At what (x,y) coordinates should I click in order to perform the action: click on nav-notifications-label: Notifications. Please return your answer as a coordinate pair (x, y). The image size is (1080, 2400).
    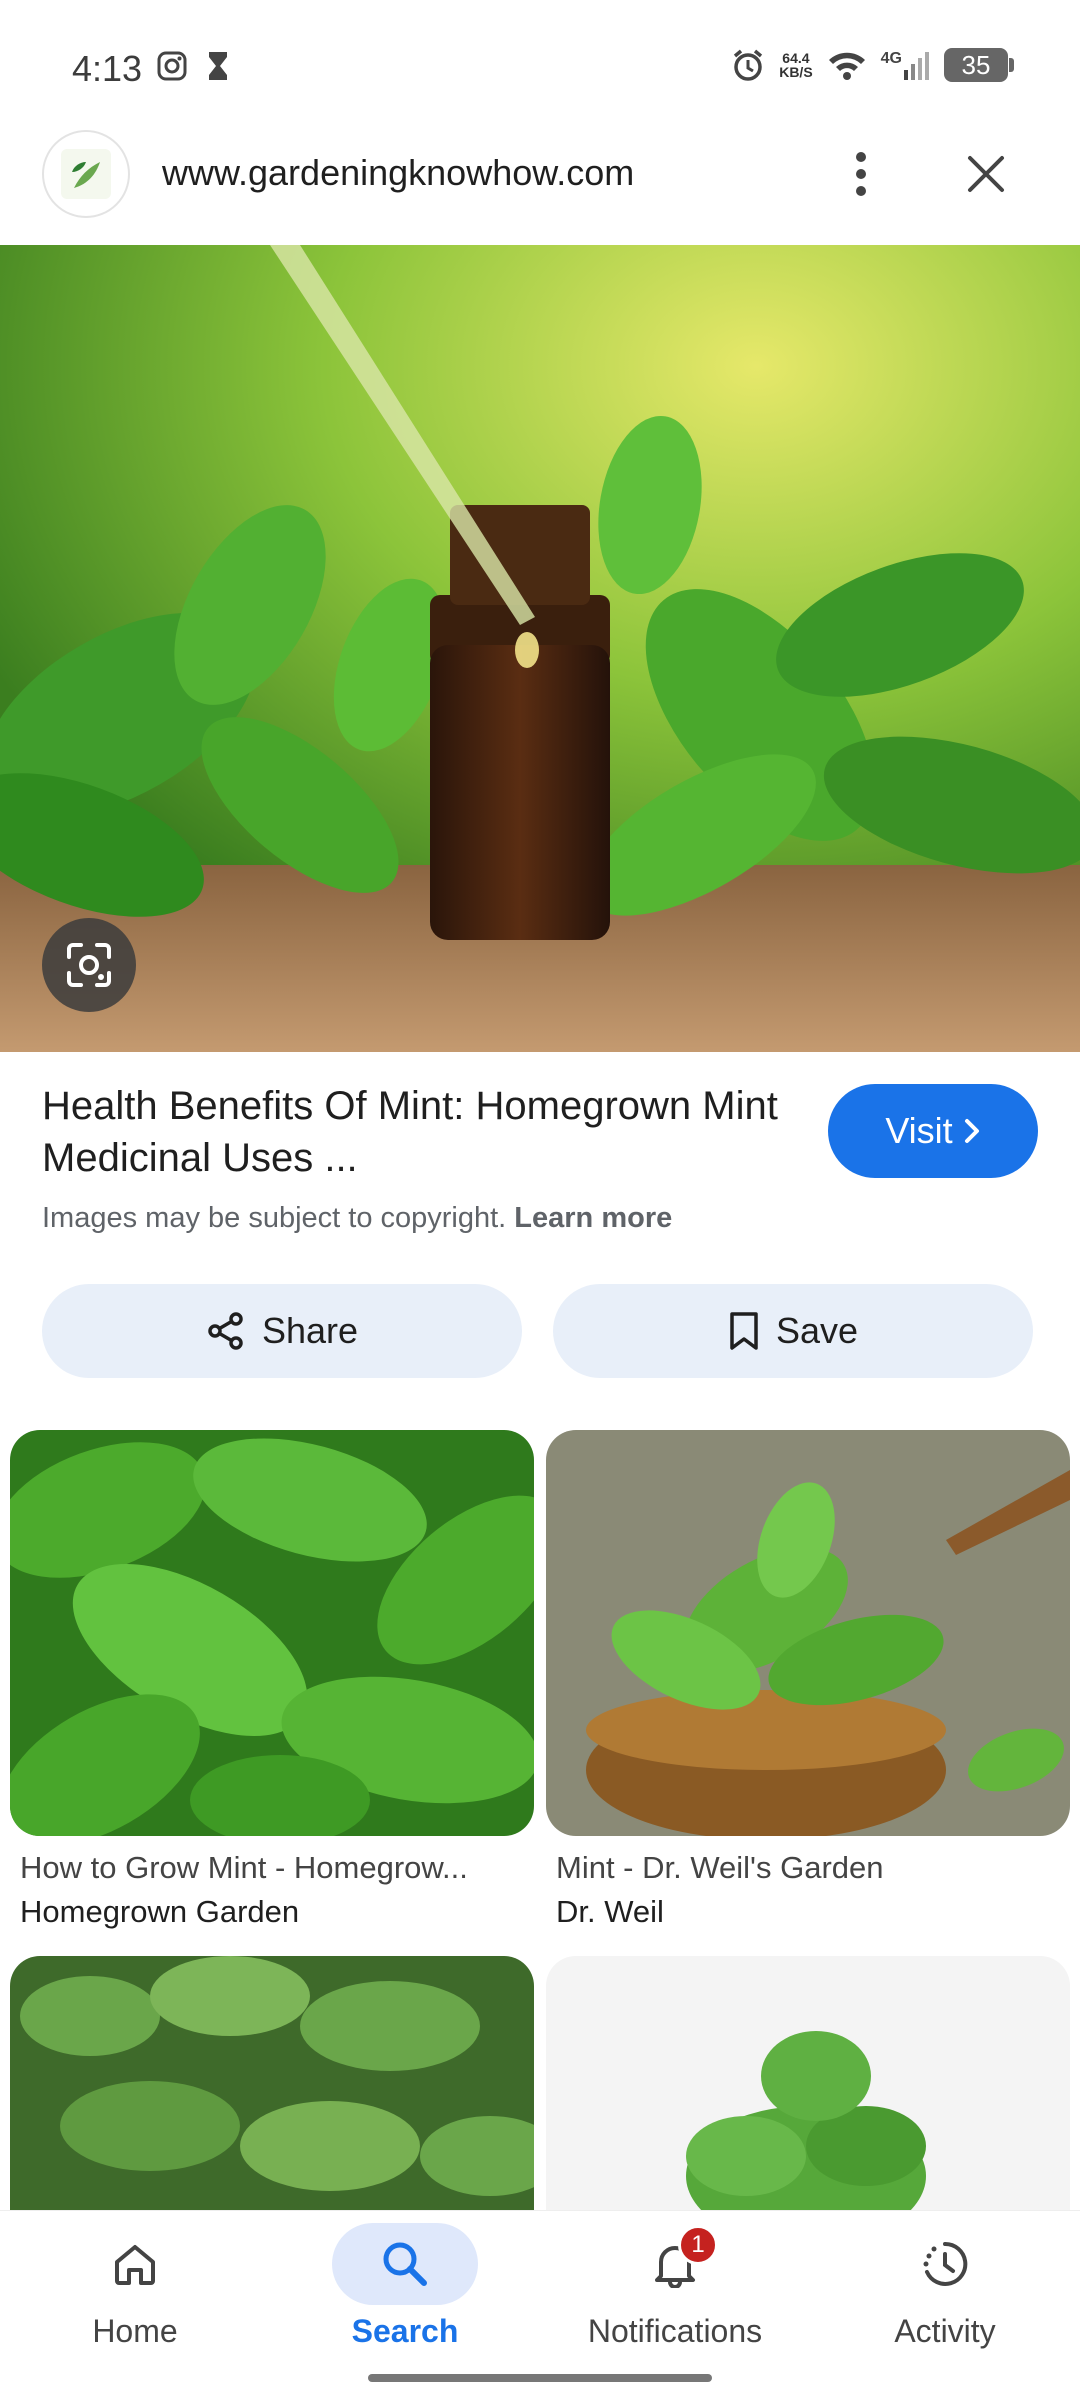
    Looking at the image, I should click on (675, 2331).